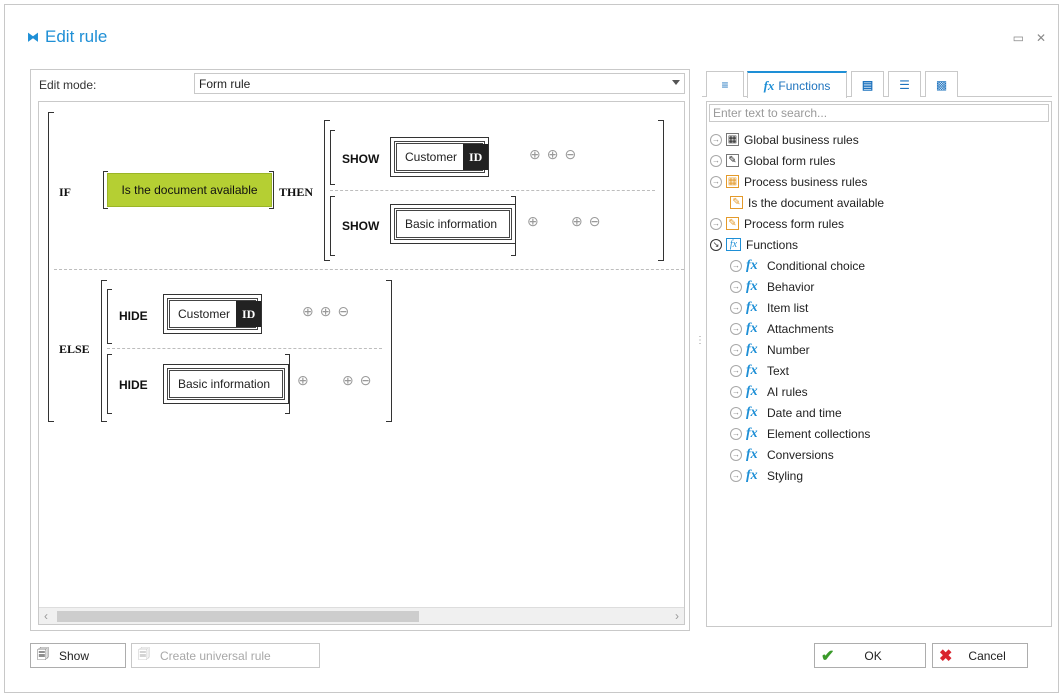  I want to click on tree-item-text: → fx Text, so click(879, 370).